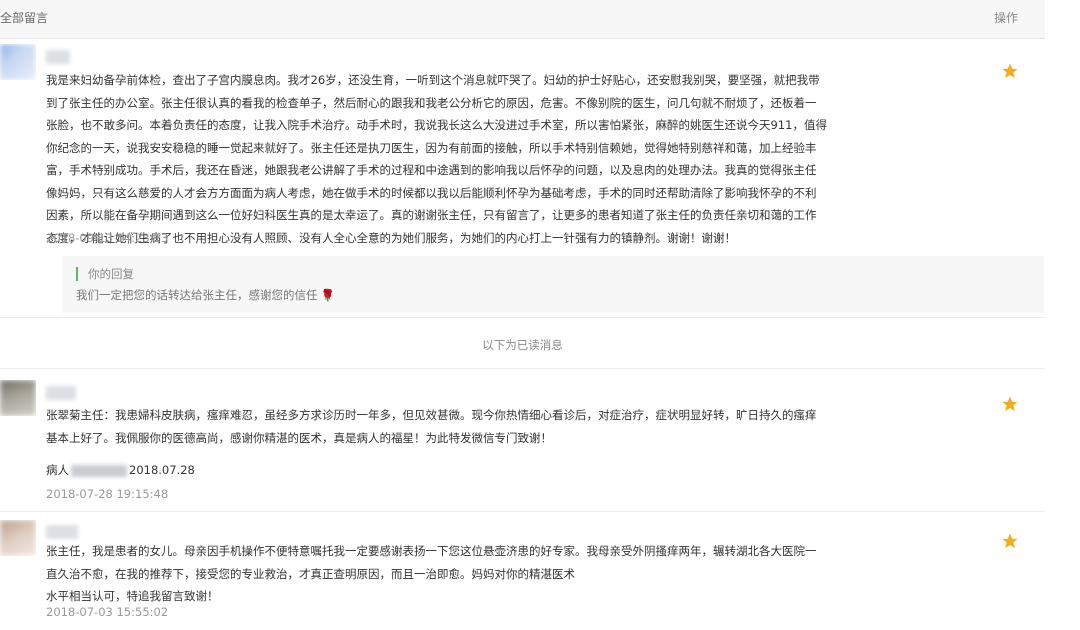 The image size is (1080, 630). Describe the element at coordinates (107, 612) in the screenshot. I see `message-timestamp: 2018-07-03 15:55:02` at that location.